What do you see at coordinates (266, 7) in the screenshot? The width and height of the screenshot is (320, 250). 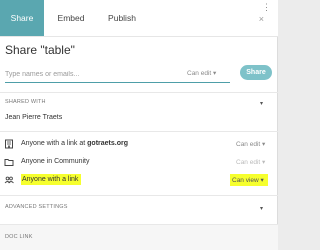 I see `more-options-icon: ⋮` at bounding box center [266, 7].